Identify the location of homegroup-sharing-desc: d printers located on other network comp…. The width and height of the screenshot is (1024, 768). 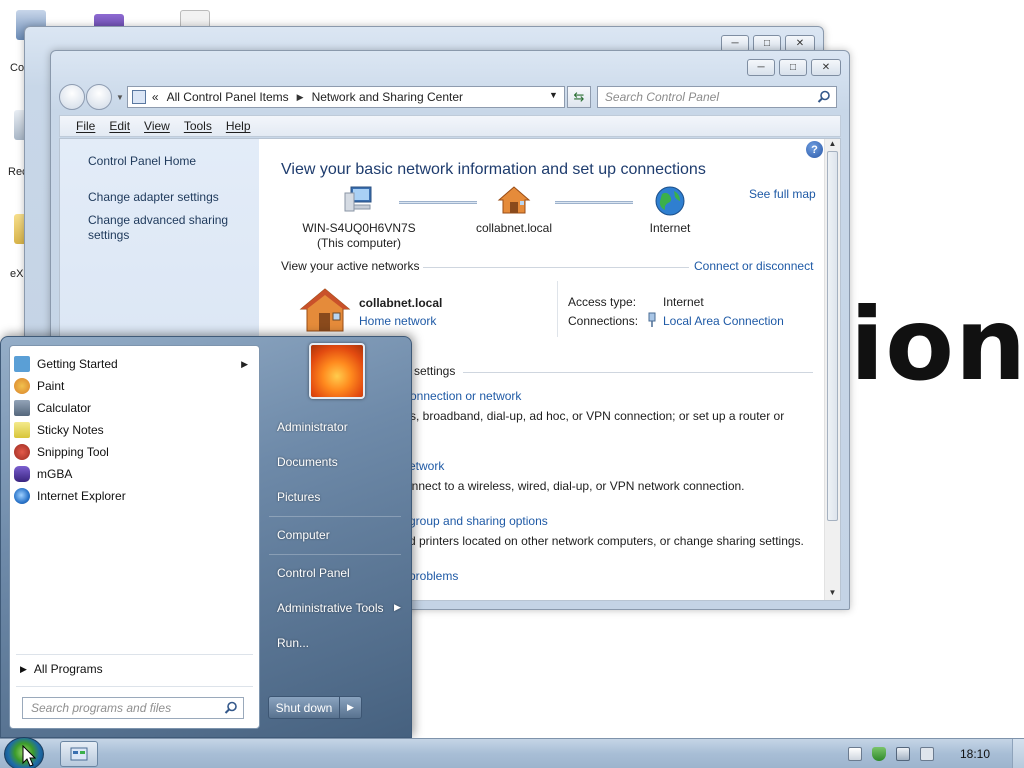
(606, 541).